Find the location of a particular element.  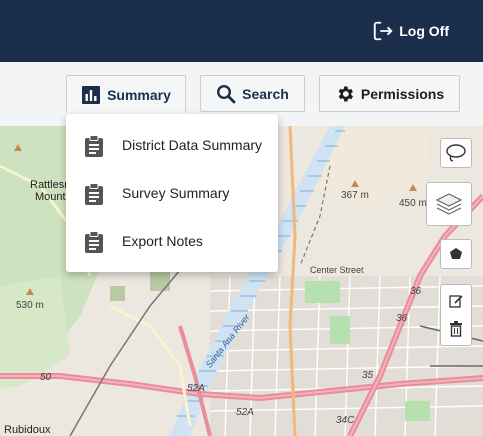

search-button: Search is located at coordinates (252, 93).